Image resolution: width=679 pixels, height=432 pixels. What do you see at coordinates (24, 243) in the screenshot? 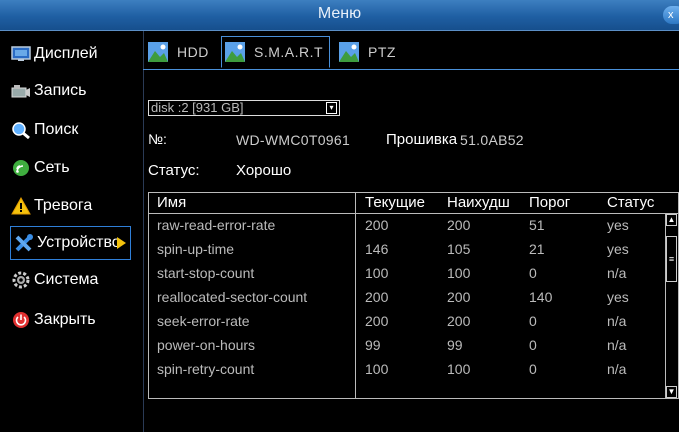
I see `tools-icon` at bounding box center [24, 243].